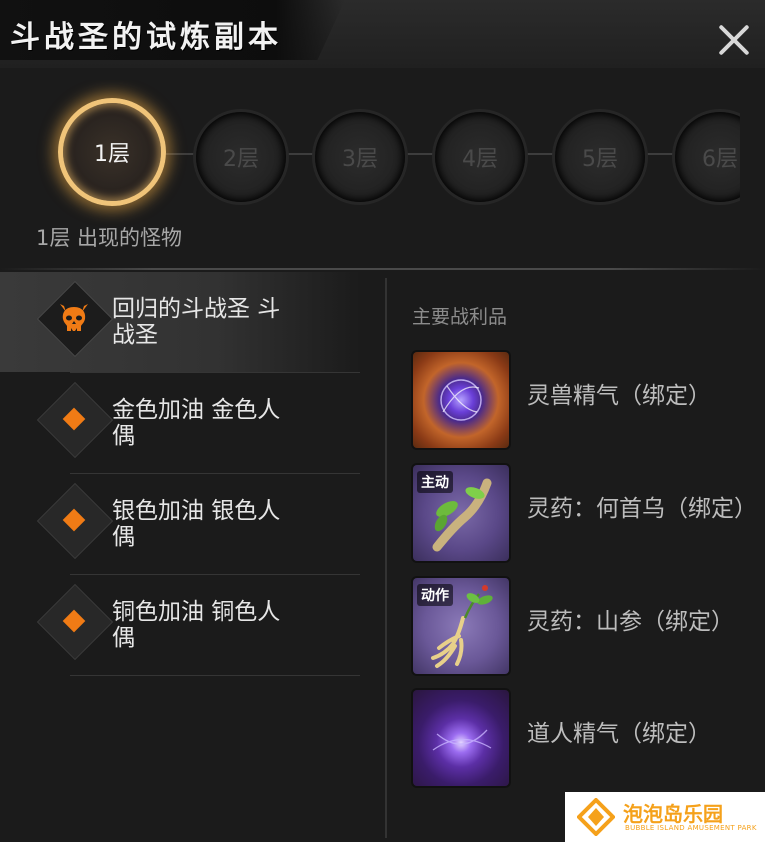 This screenshot has height=842, width=765. What do you see at coordinates (435, 595) in the screenshot?
I see `action-badge: 动作` at bounding box center [435, 595].